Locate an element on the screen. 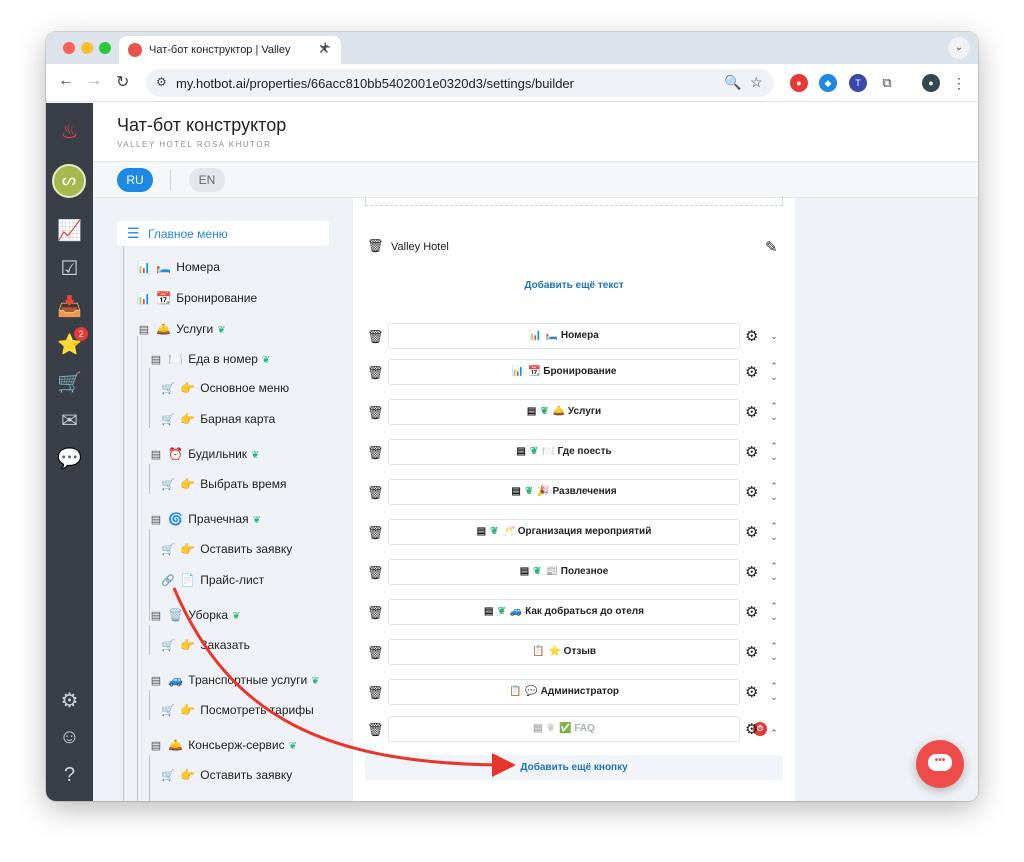 The height and width of the screenshot is (862, 1024). extension-tag-icon: ◆ is located at coordinates (828, 83).